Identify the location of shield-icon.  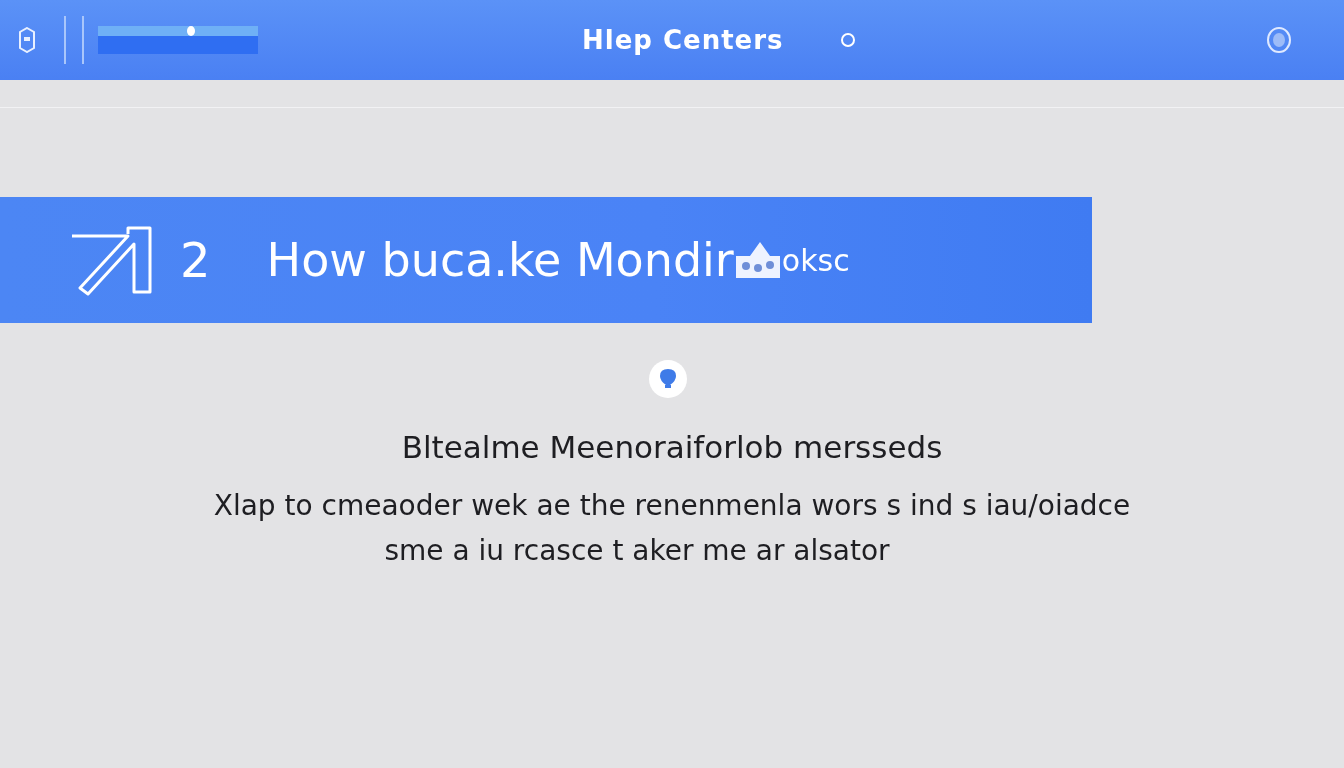
(27, 40).